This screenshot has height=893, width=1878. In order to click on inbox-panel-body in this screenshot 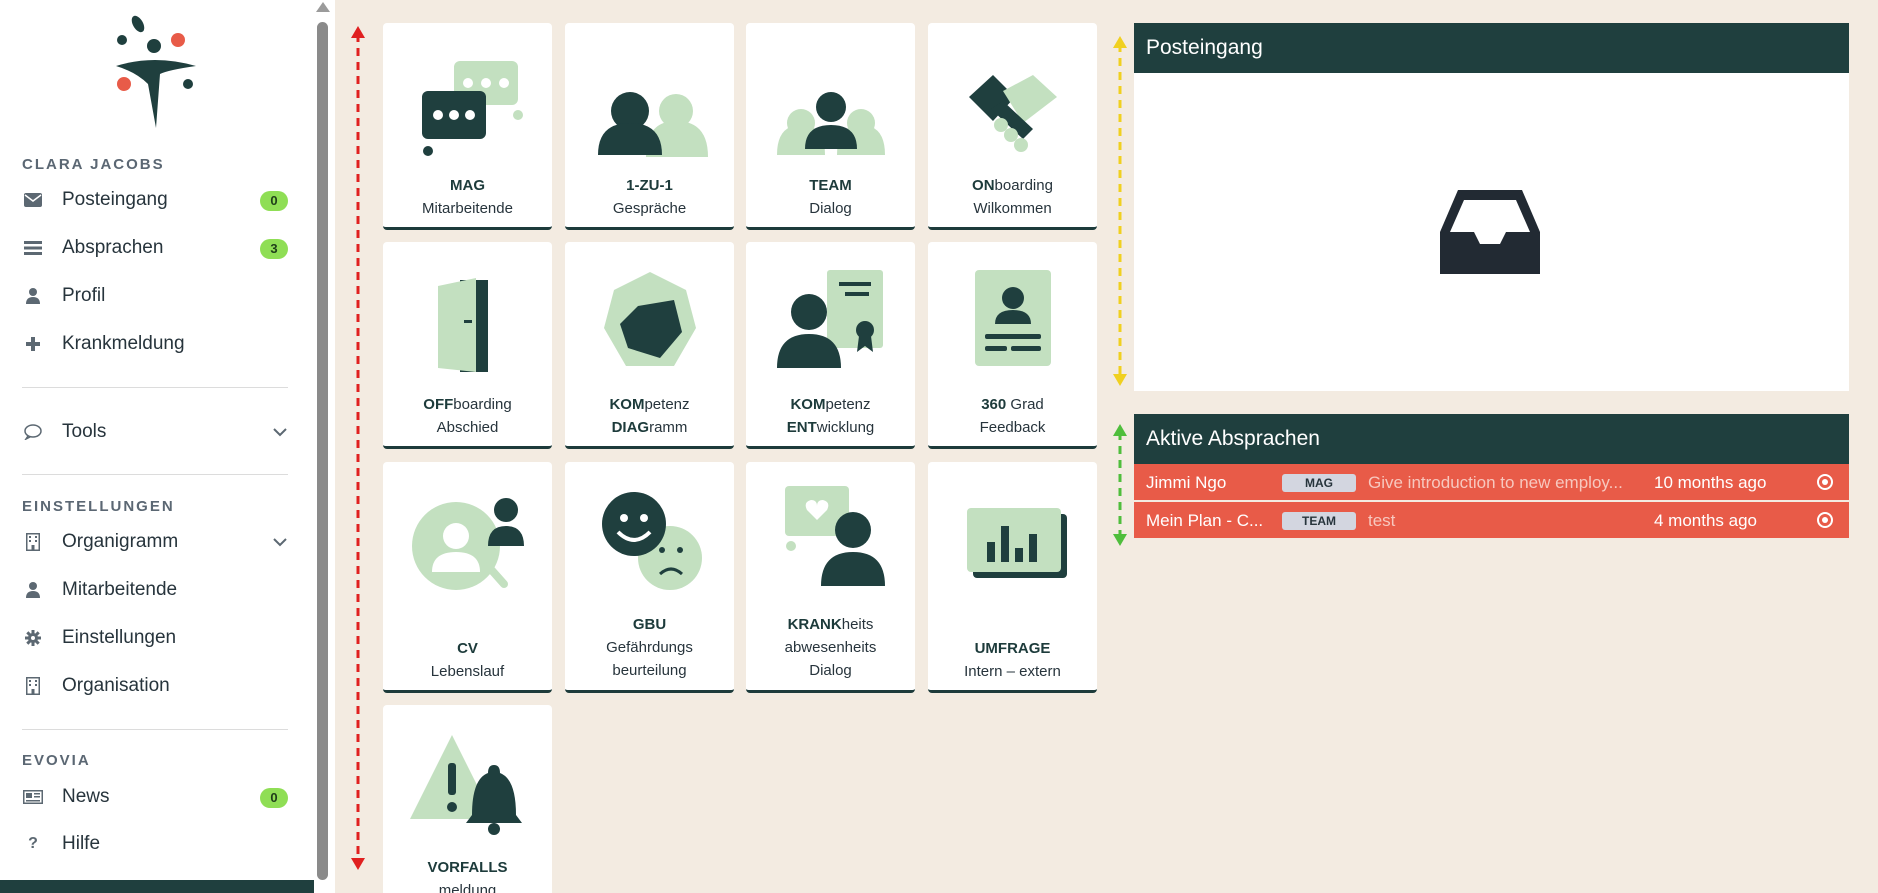, I will do `click(1491, 232)`.